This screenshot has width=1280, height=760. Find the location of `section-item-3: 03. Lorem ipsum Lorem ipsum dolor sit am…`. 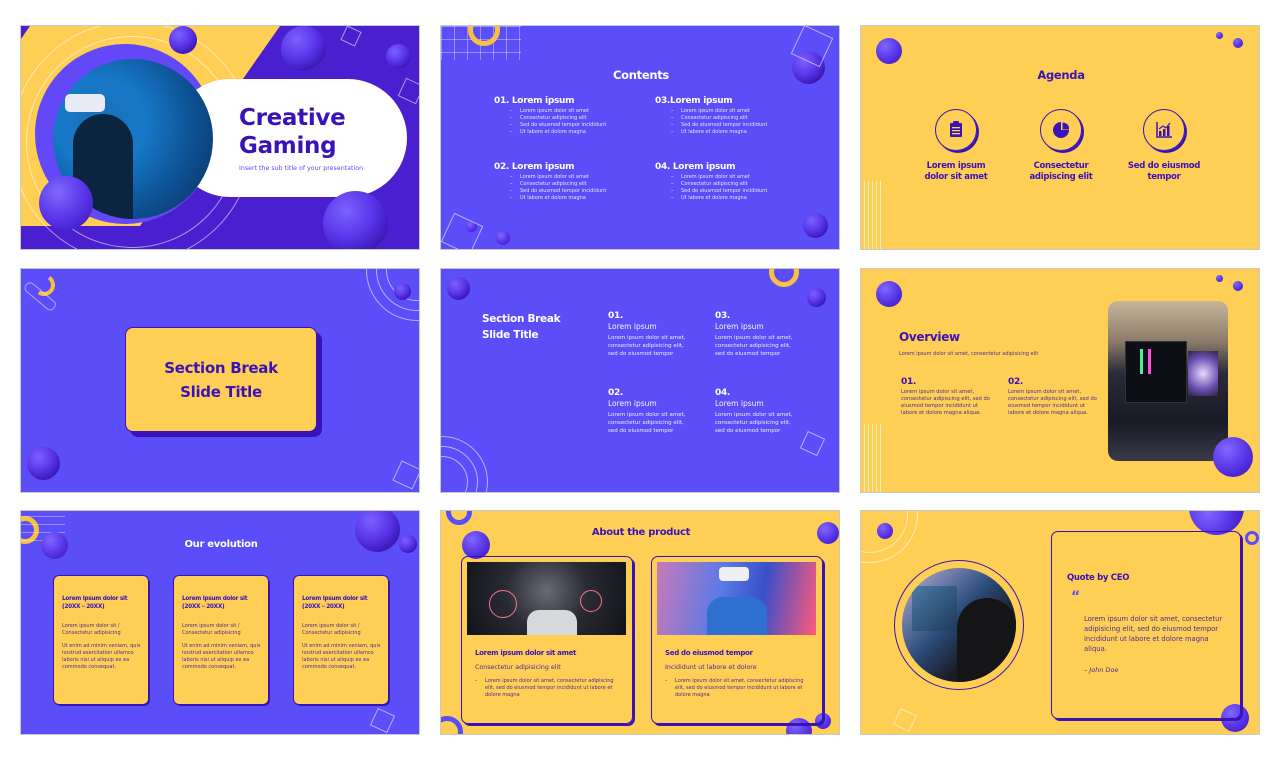

section-item-3: 03. Lorem ipsum Lorem ipsum dolor sit am… is located at coordinates (754, 334).